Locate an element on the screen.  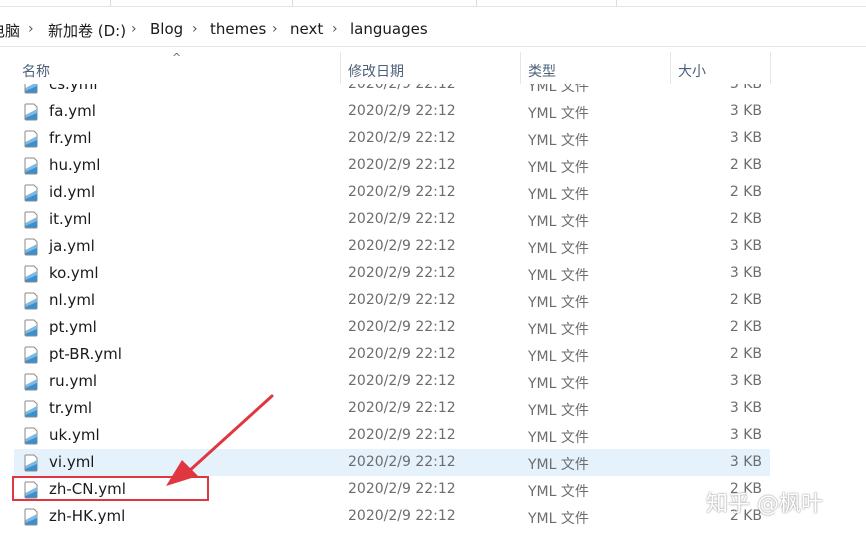
file-name: fr.yml is located at coordinates (70, 138).